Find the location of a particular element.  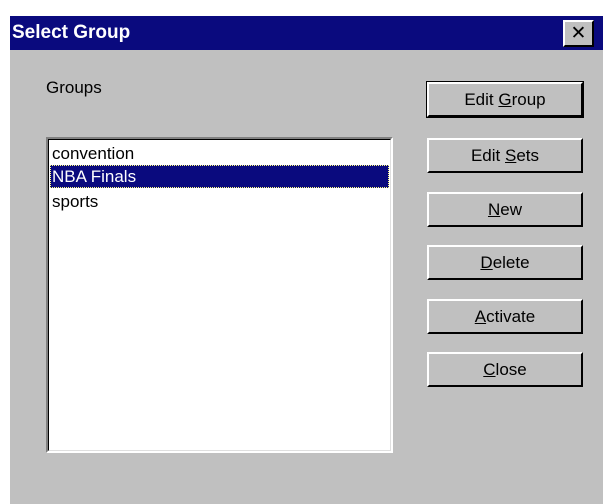

edit-sets-button: Edit Sets is located at coordinates (505, 155).